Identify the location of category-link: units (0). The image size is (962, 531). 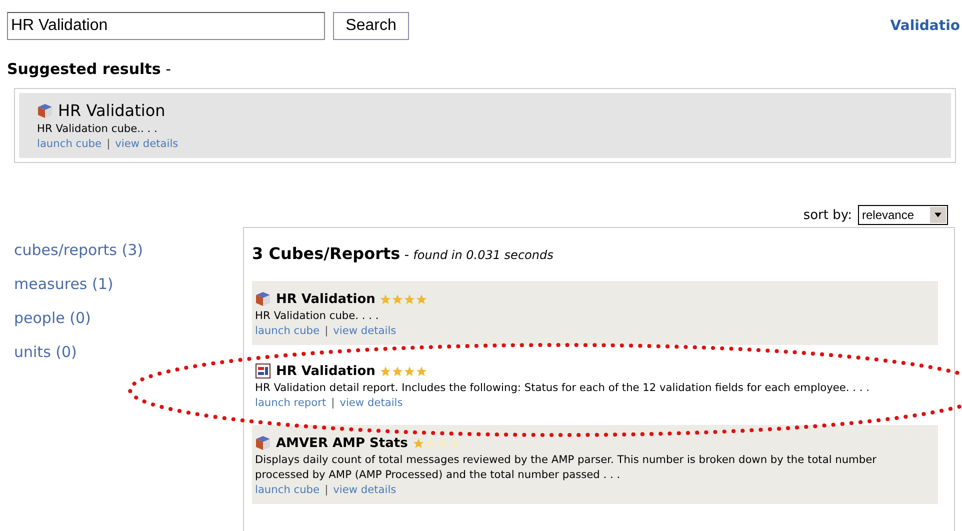
(128, 352).